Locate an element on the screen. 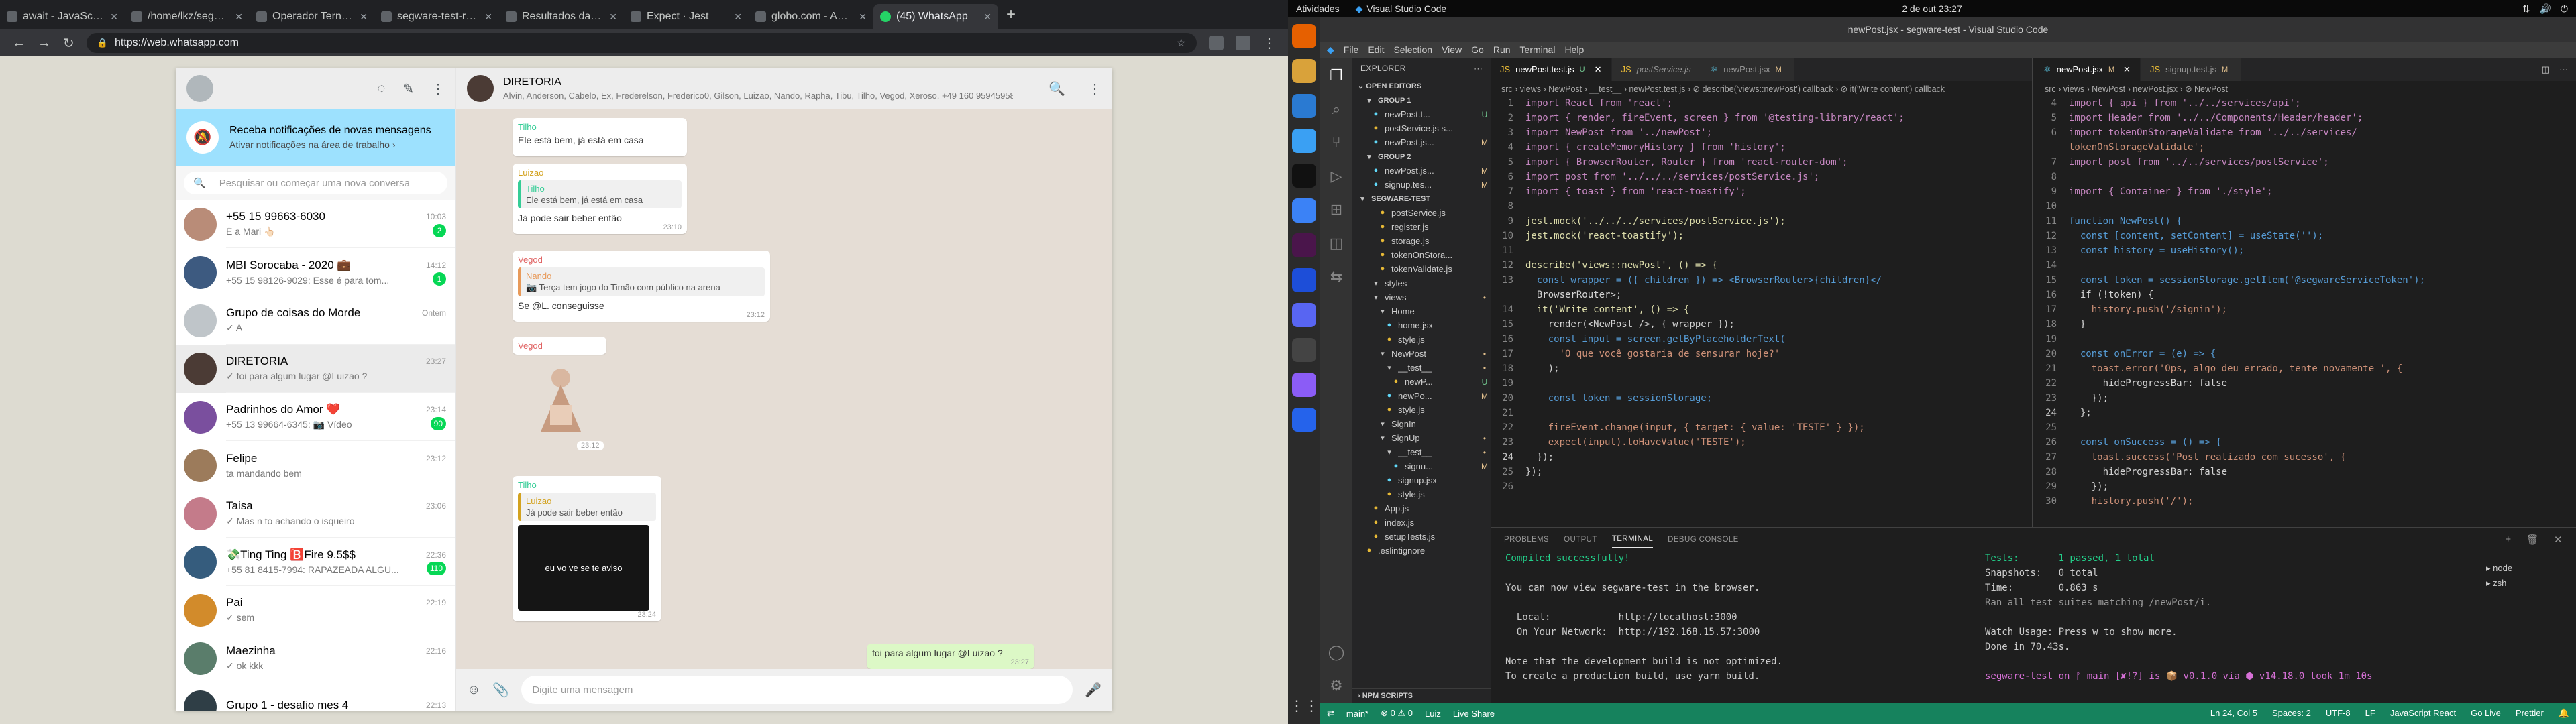 This screenshot has width=2576, height=724. tree-folder: ▾ SignUp • is located at coordinates (1421, 438).